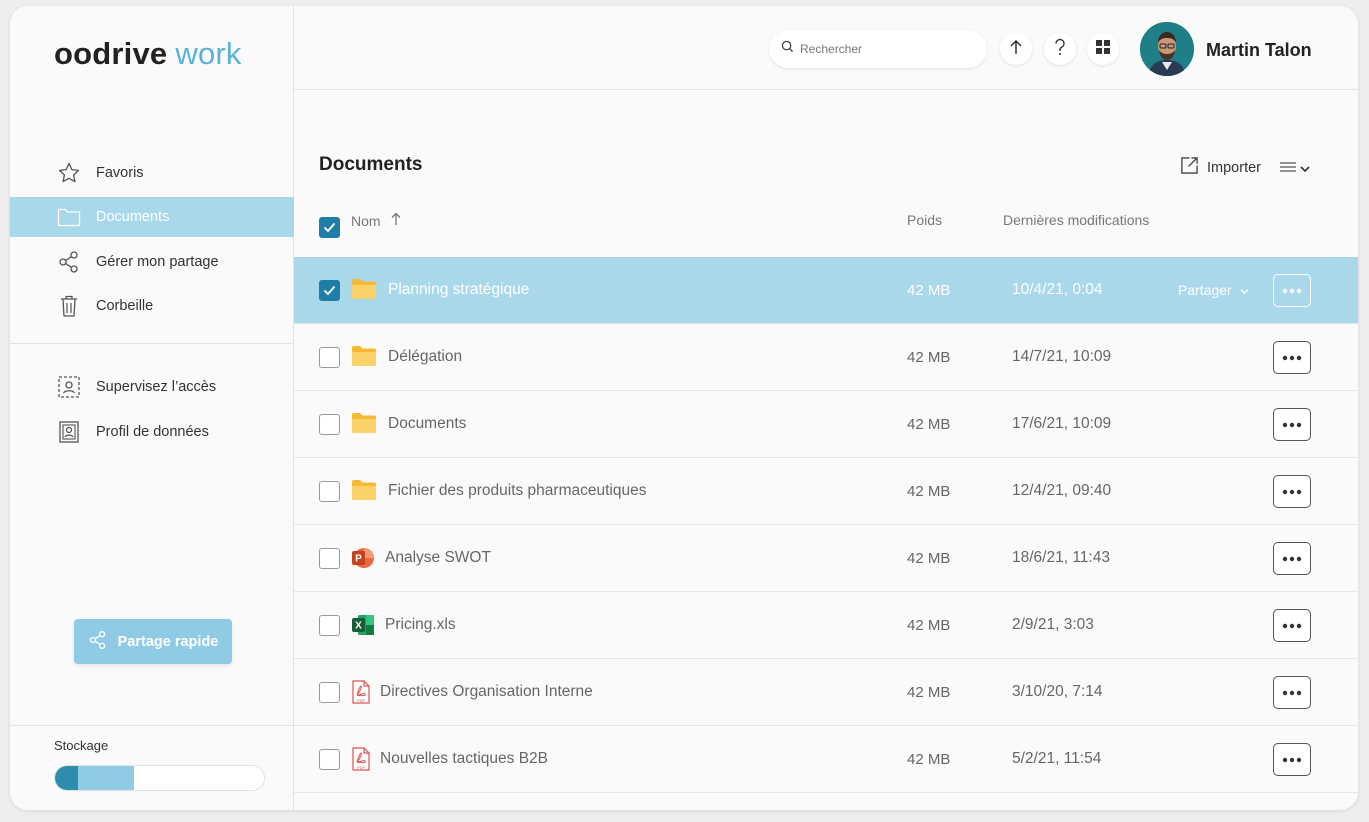  I want to click on help-icon, so click(1060, 49).